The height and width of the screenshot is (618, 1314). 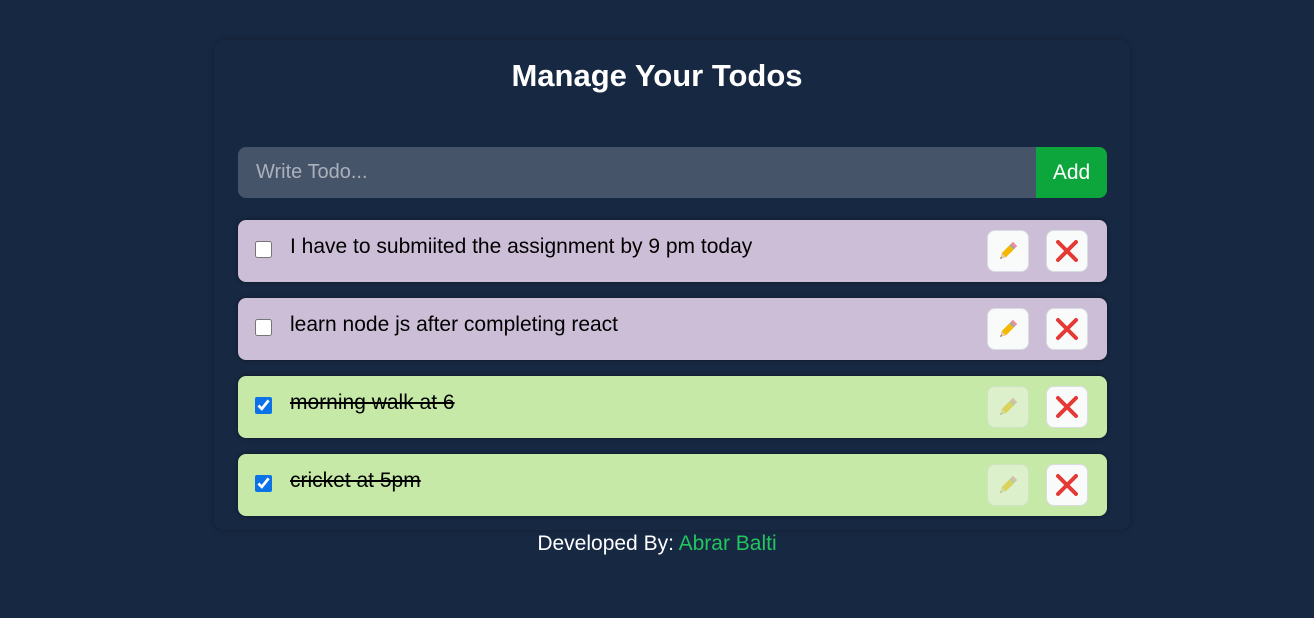 I want to click on author-link: Abrar Balti, so click(x=728, y=543).